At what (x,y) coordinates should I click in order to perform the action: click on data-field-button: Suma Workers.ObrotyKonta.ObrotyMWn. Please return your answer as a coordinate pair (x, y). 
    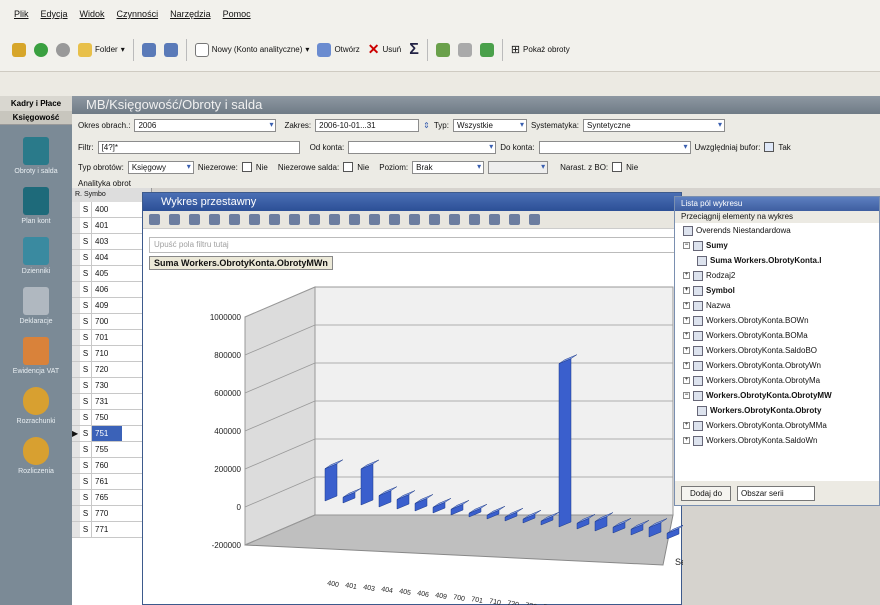
    Looking at the image, I should click on (241, 263).